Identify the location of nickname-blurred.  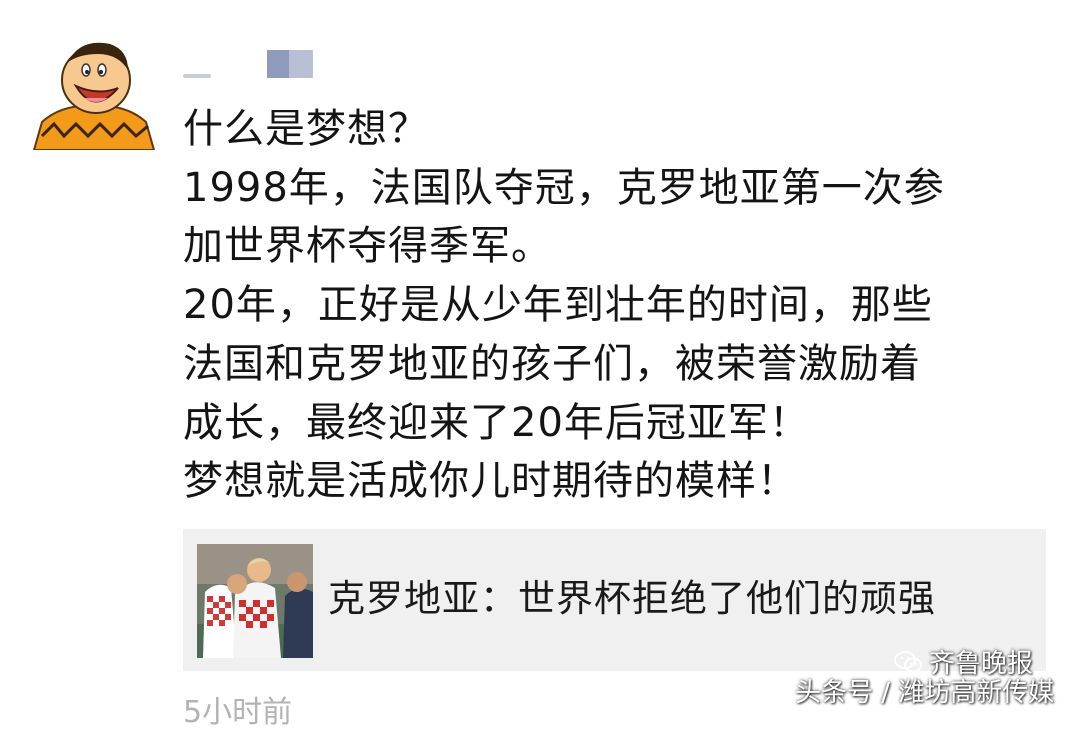
(258, 64).